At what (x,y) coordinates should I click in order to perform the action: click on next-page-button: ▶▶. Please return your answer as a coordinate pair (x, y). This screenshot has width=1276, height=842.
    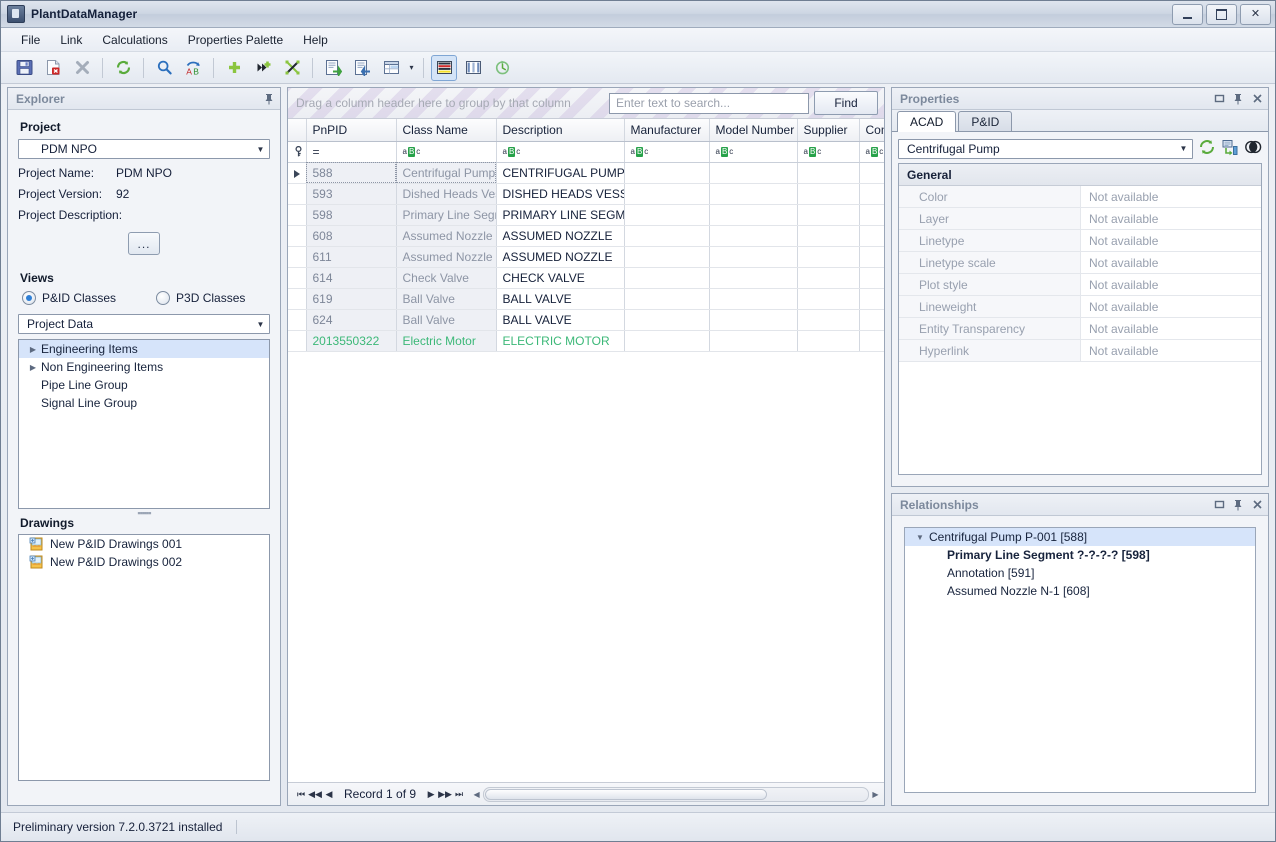
    Looking at the image, I should click on (445, 794).